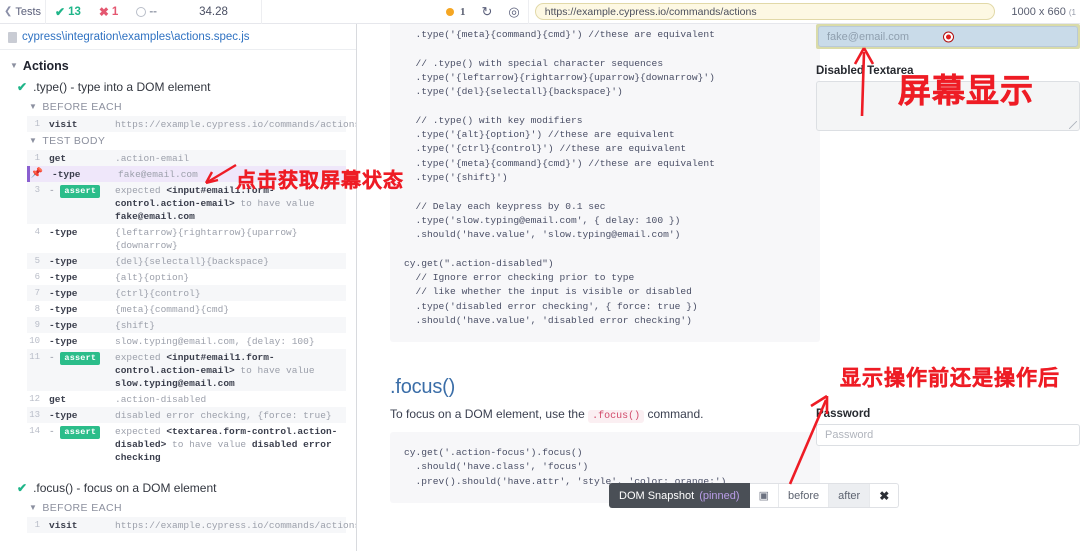 The width and height of the screenshot is (1080, 551). I want to click on command-message: {alt}{option}, so click(152, 277).